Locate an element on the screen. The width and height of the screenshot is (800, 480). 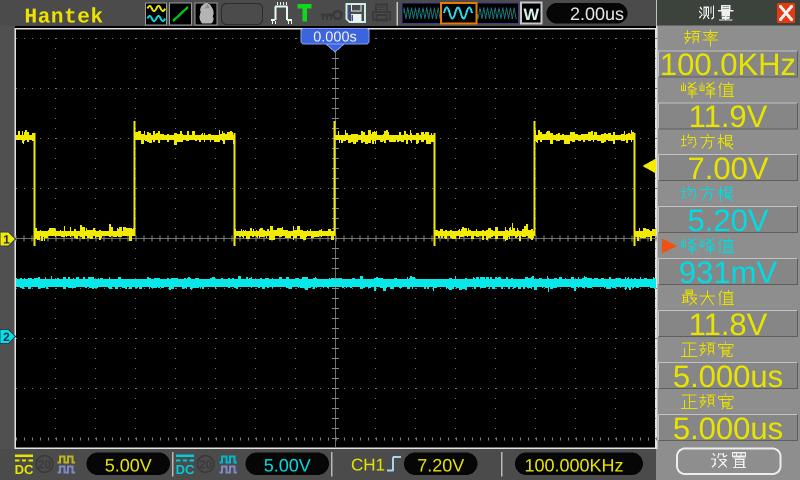
svg-text: CH1 is located at coordinates (368, 465).